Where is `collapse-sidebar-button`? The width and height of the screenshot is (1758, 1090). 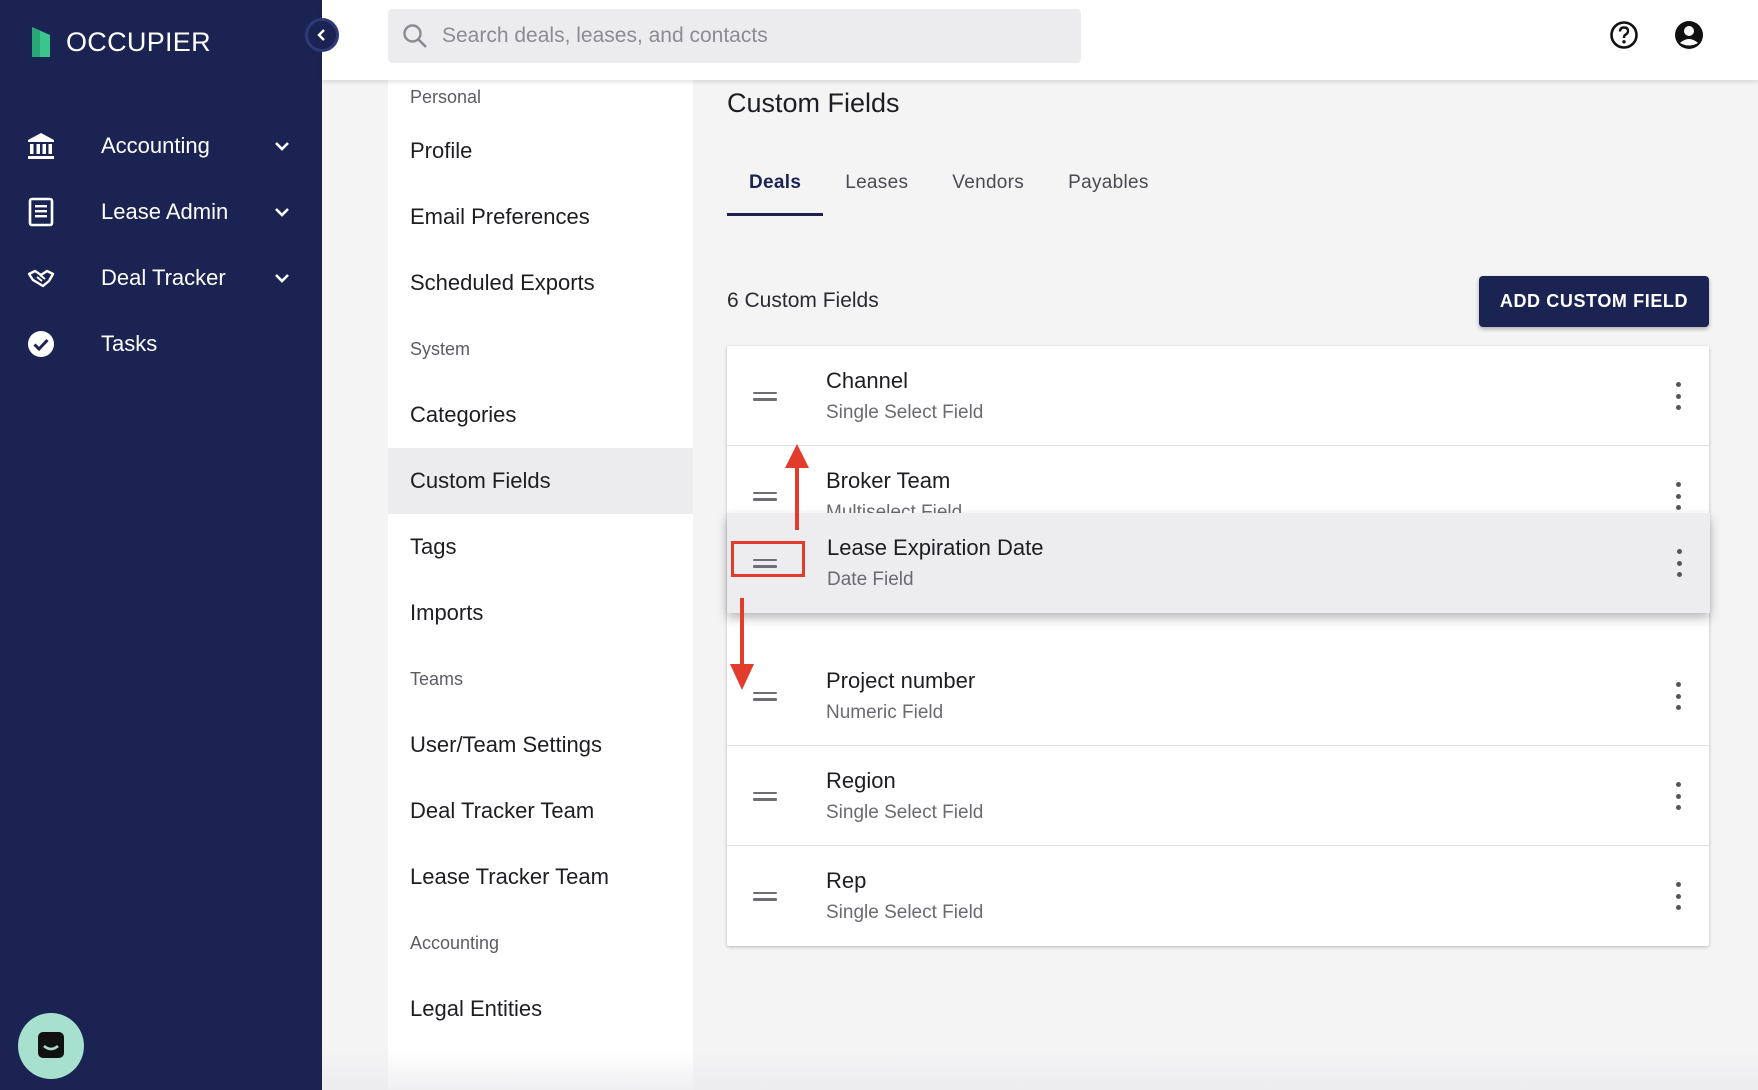
collapse-sidebar-button is located at coordinates (322, 35).